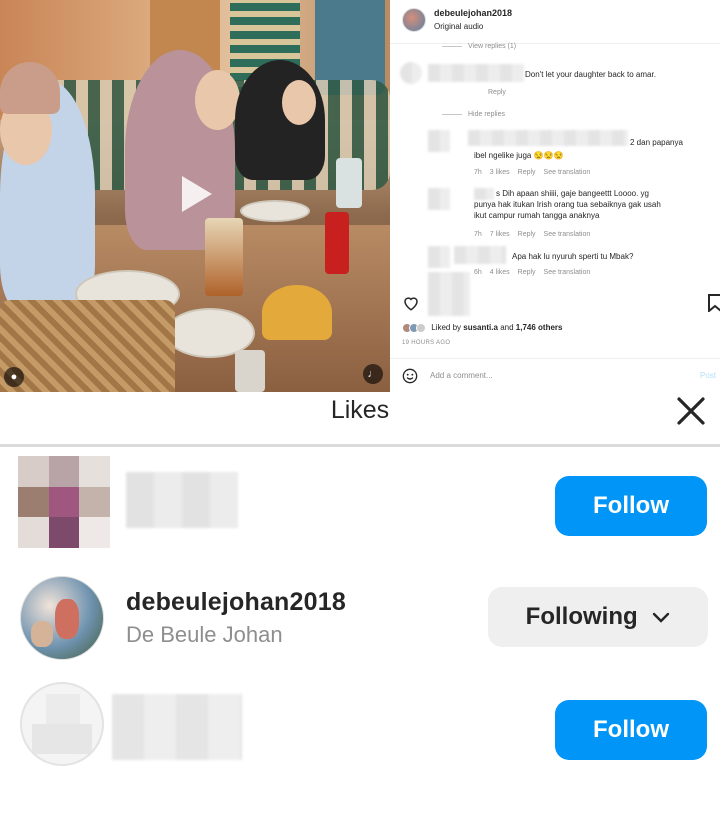  What do you see at coordinates (473, 114) in the screenshot?
I see `hide-replies-link: Hide replies` at bounding box center [473, 114].